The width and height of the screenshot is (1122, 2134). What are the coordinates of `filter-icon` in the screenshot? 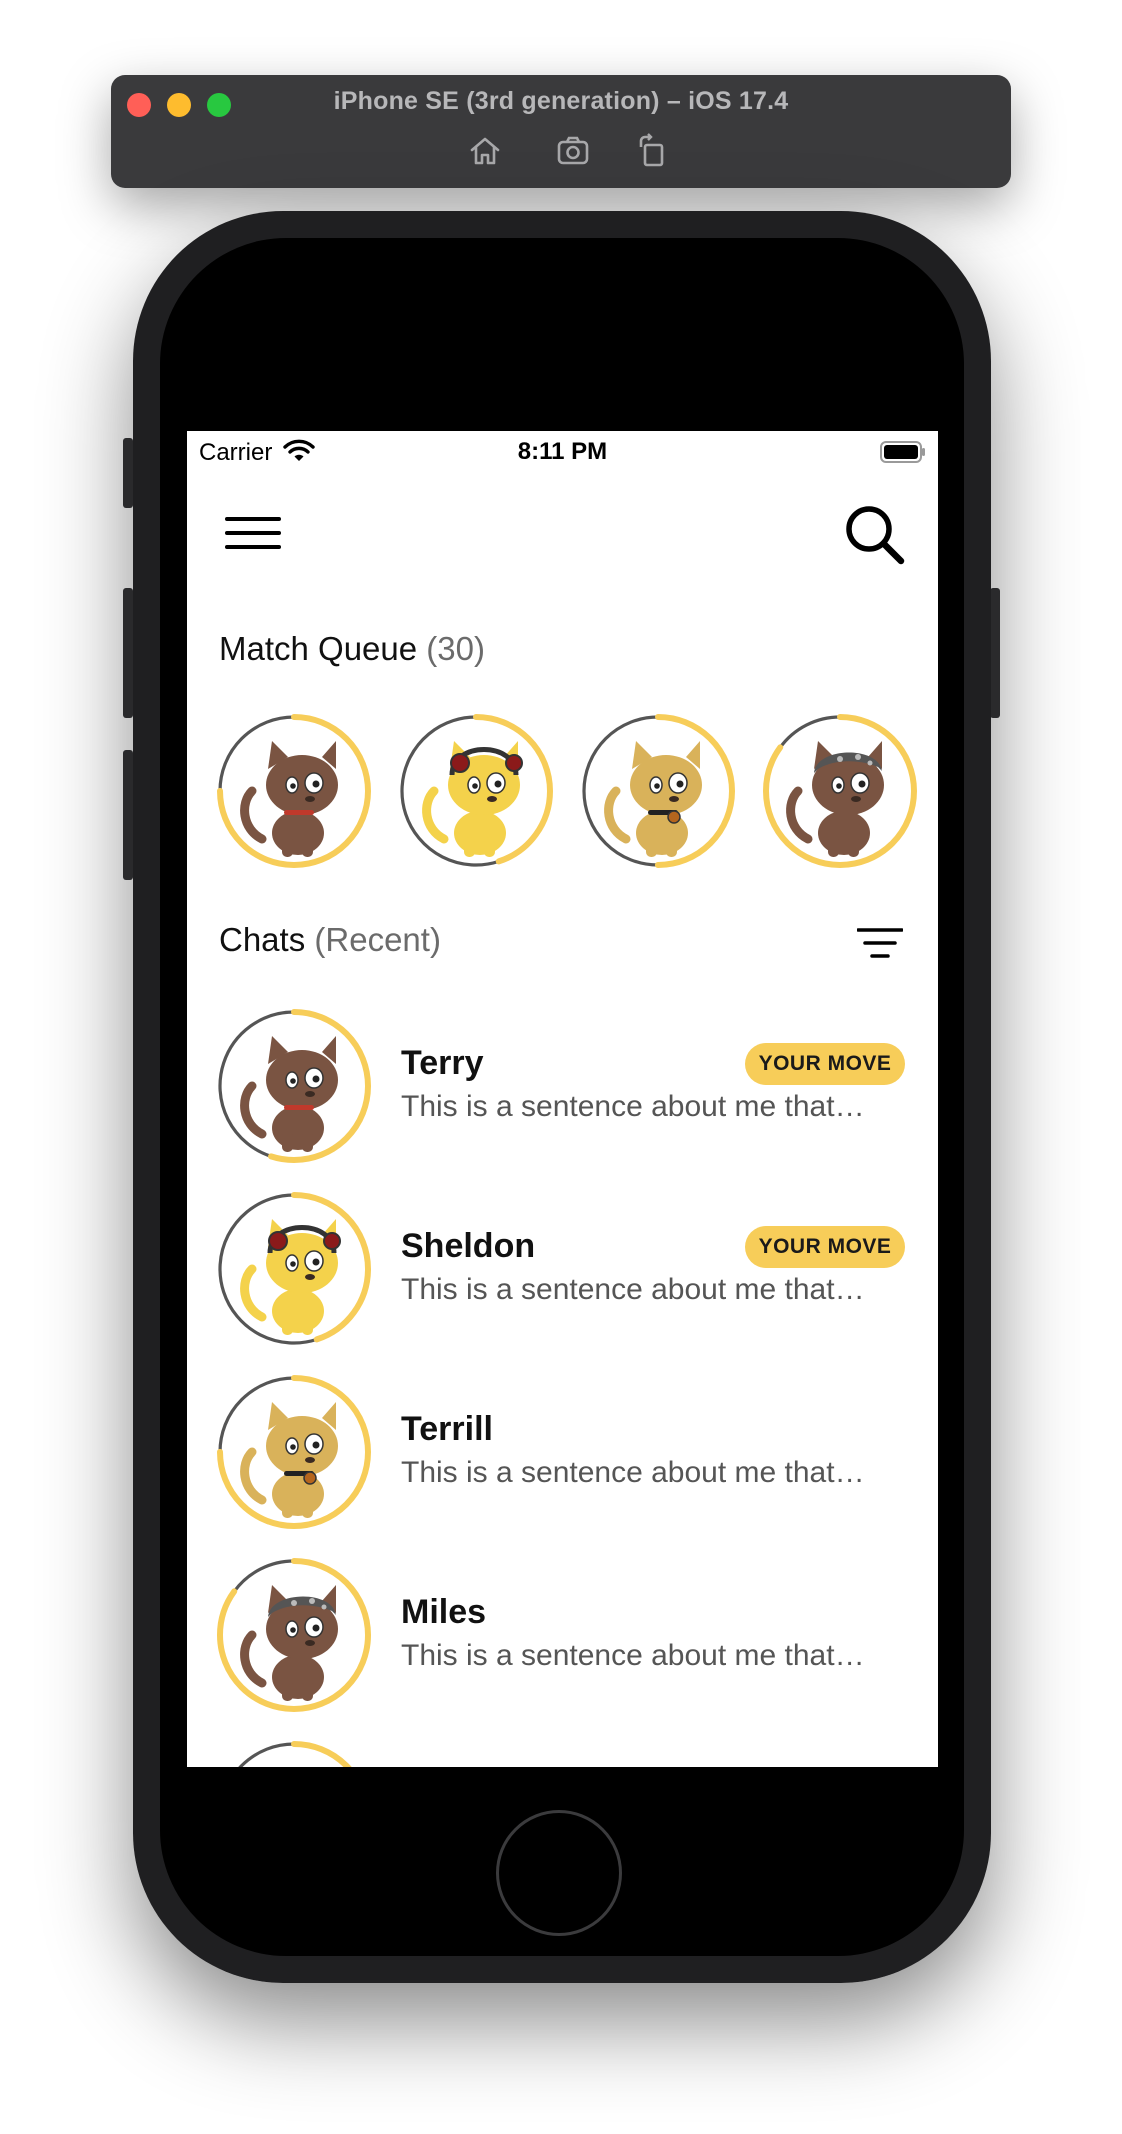 It's located at (880, 943).